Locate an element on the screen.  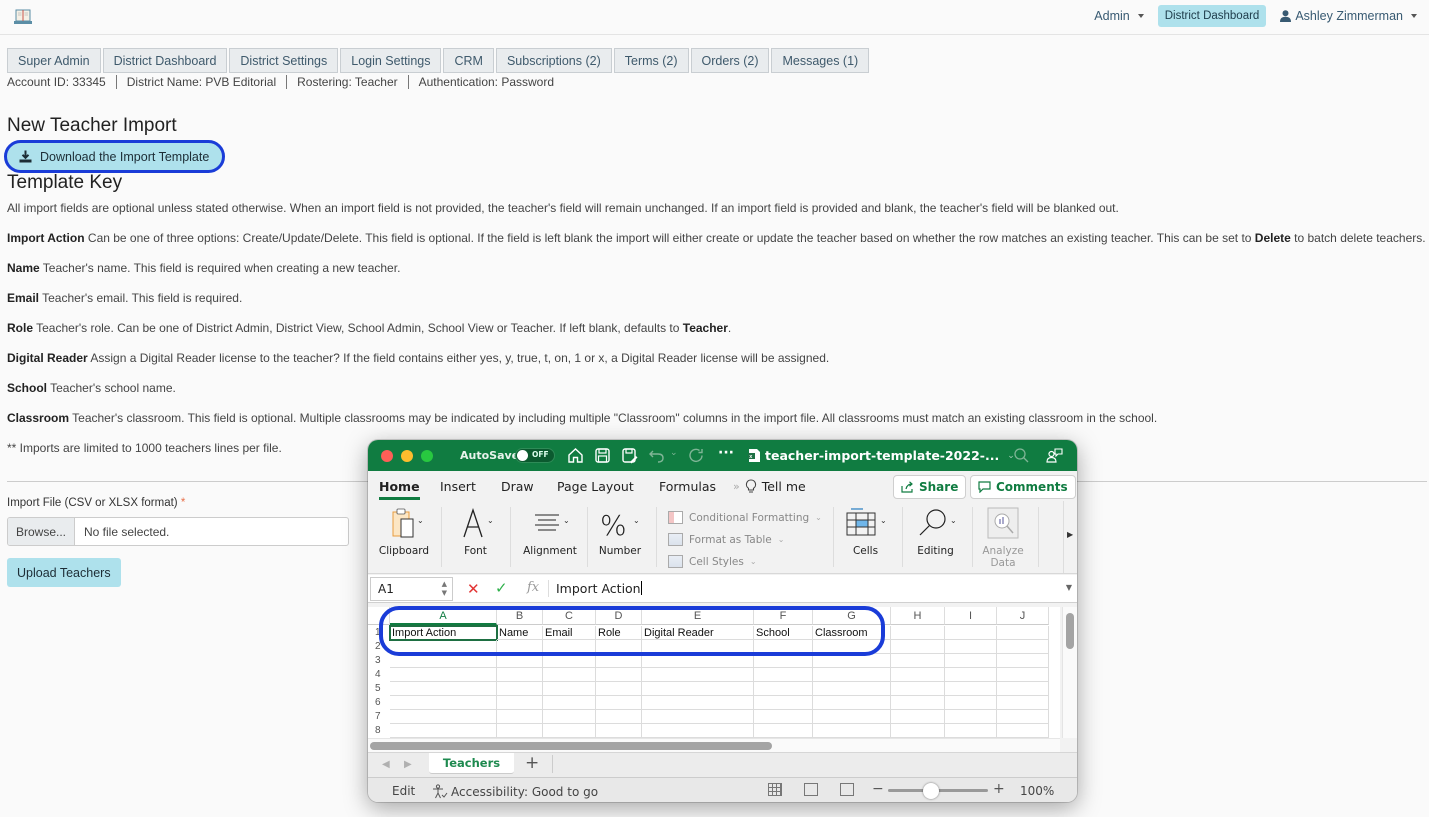
tab-login-settings: Login Settings is located at coordinates (391, 60).